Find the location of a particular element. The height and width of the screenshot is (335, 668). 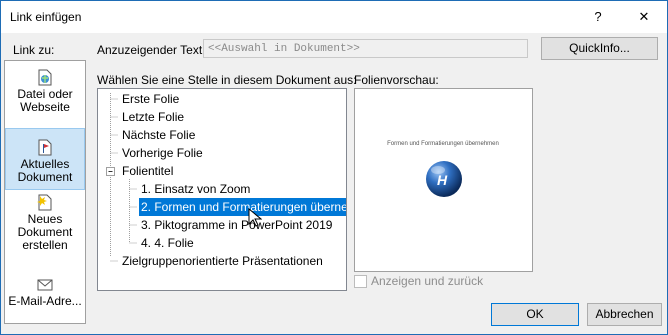

tree-item: Erste Folie is located at coordinates (150, 99).